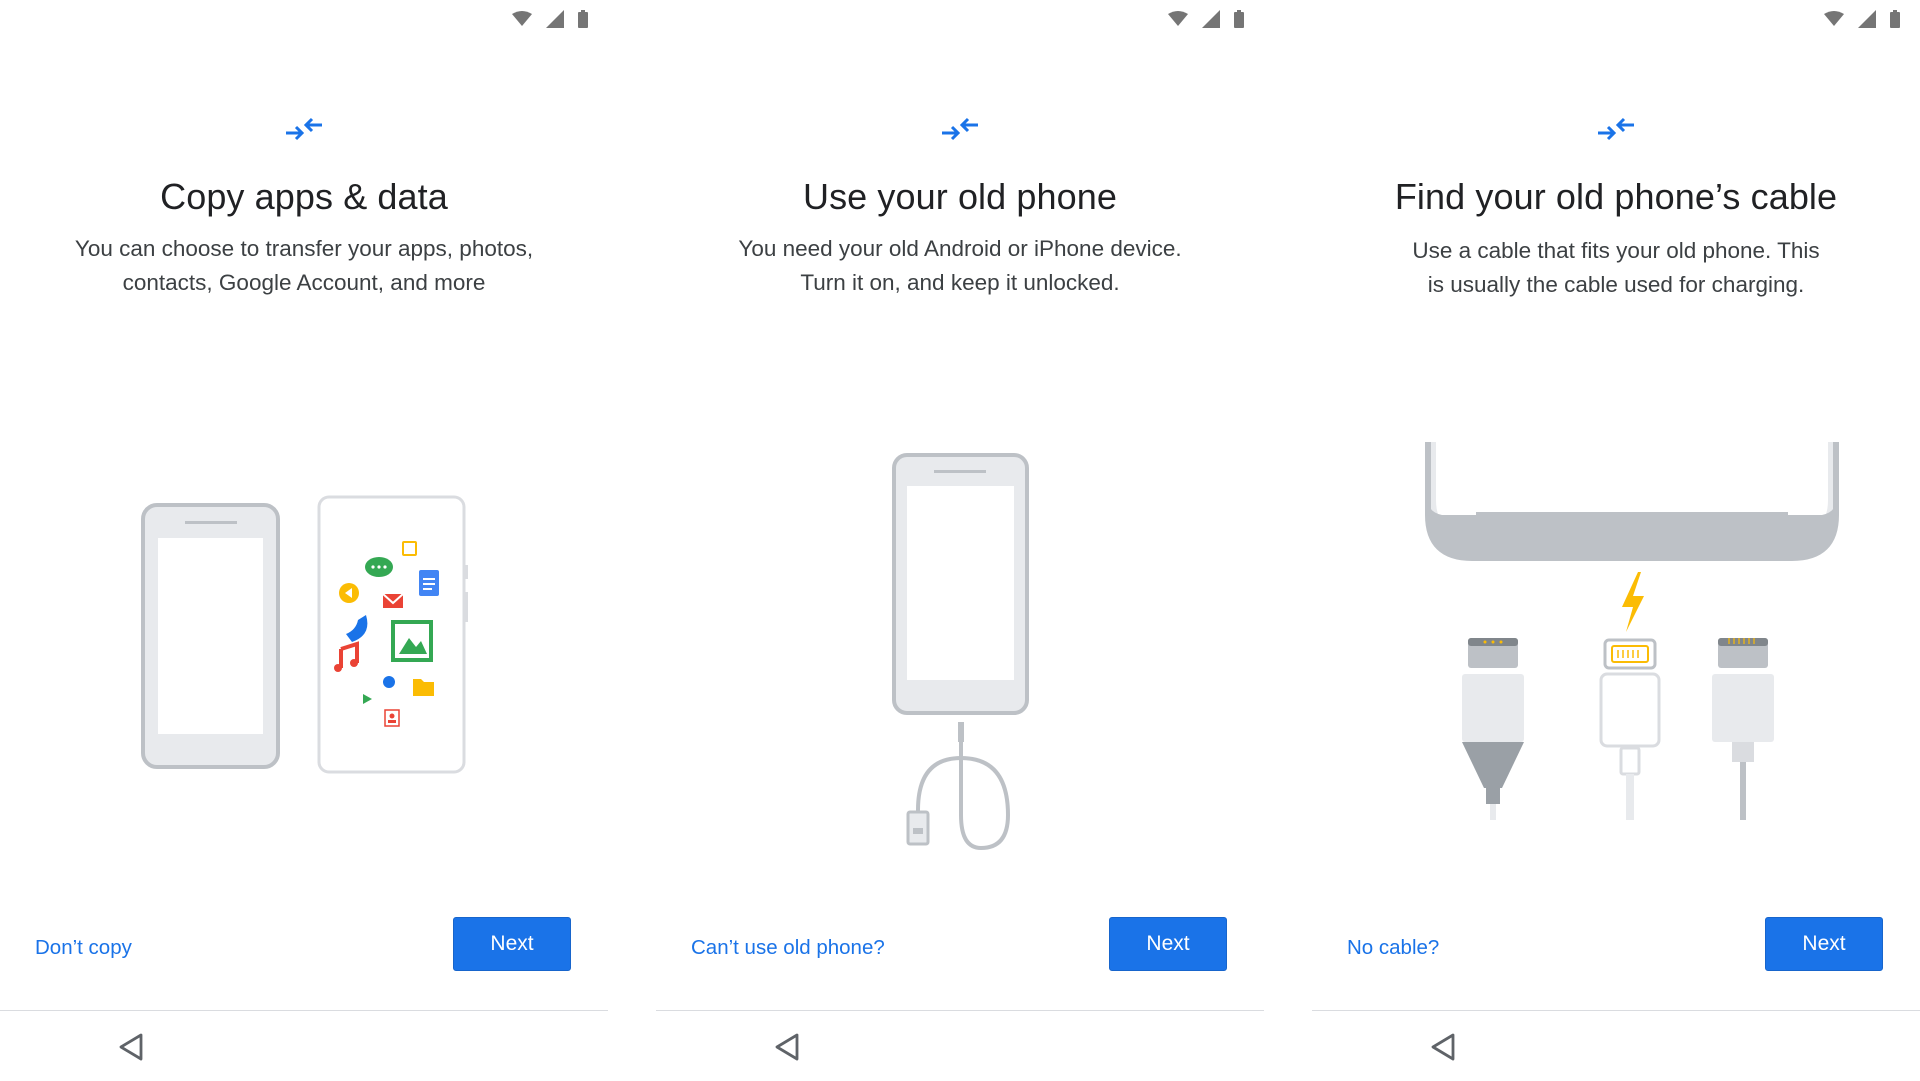 This screenshot has height=1081, width=1920. Describe the element at coordinates (1633, 602) in the screenshot. I see `lightning-bolt-icon` at that location.